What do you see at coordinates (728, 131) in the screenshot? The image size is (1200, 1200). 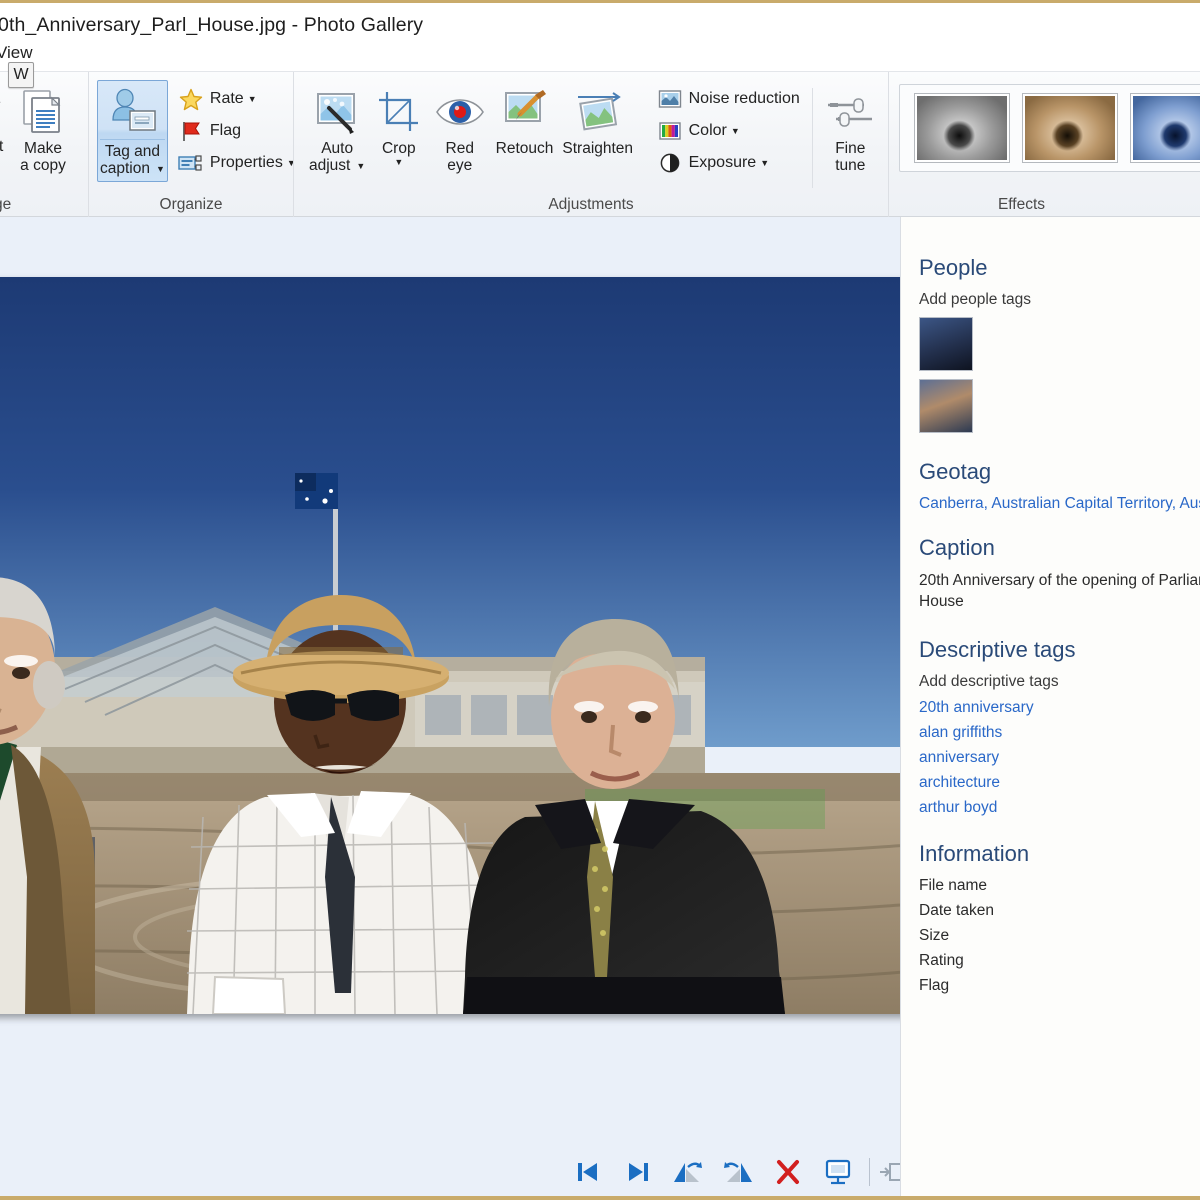 I see `color-button: Color ▼` at bounding box center [728, 131].